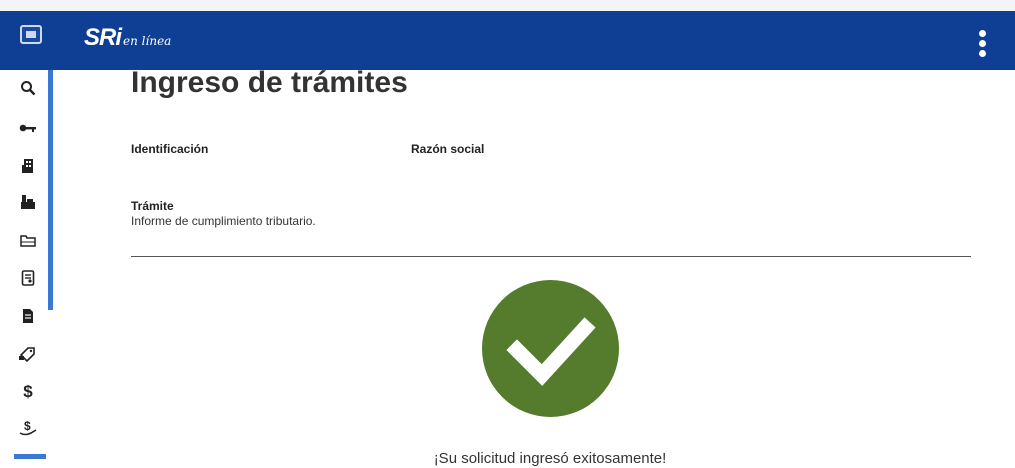  What do you see at coordinates (103, 37) in the screenshot?
I see `logo-main-text: SRi` at bounding box center [103, 37].